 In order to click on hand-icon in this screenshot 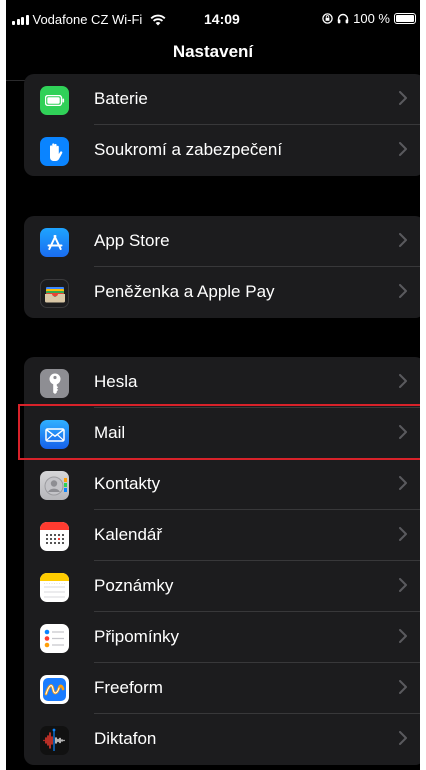, I will do `click(54, 151)`.